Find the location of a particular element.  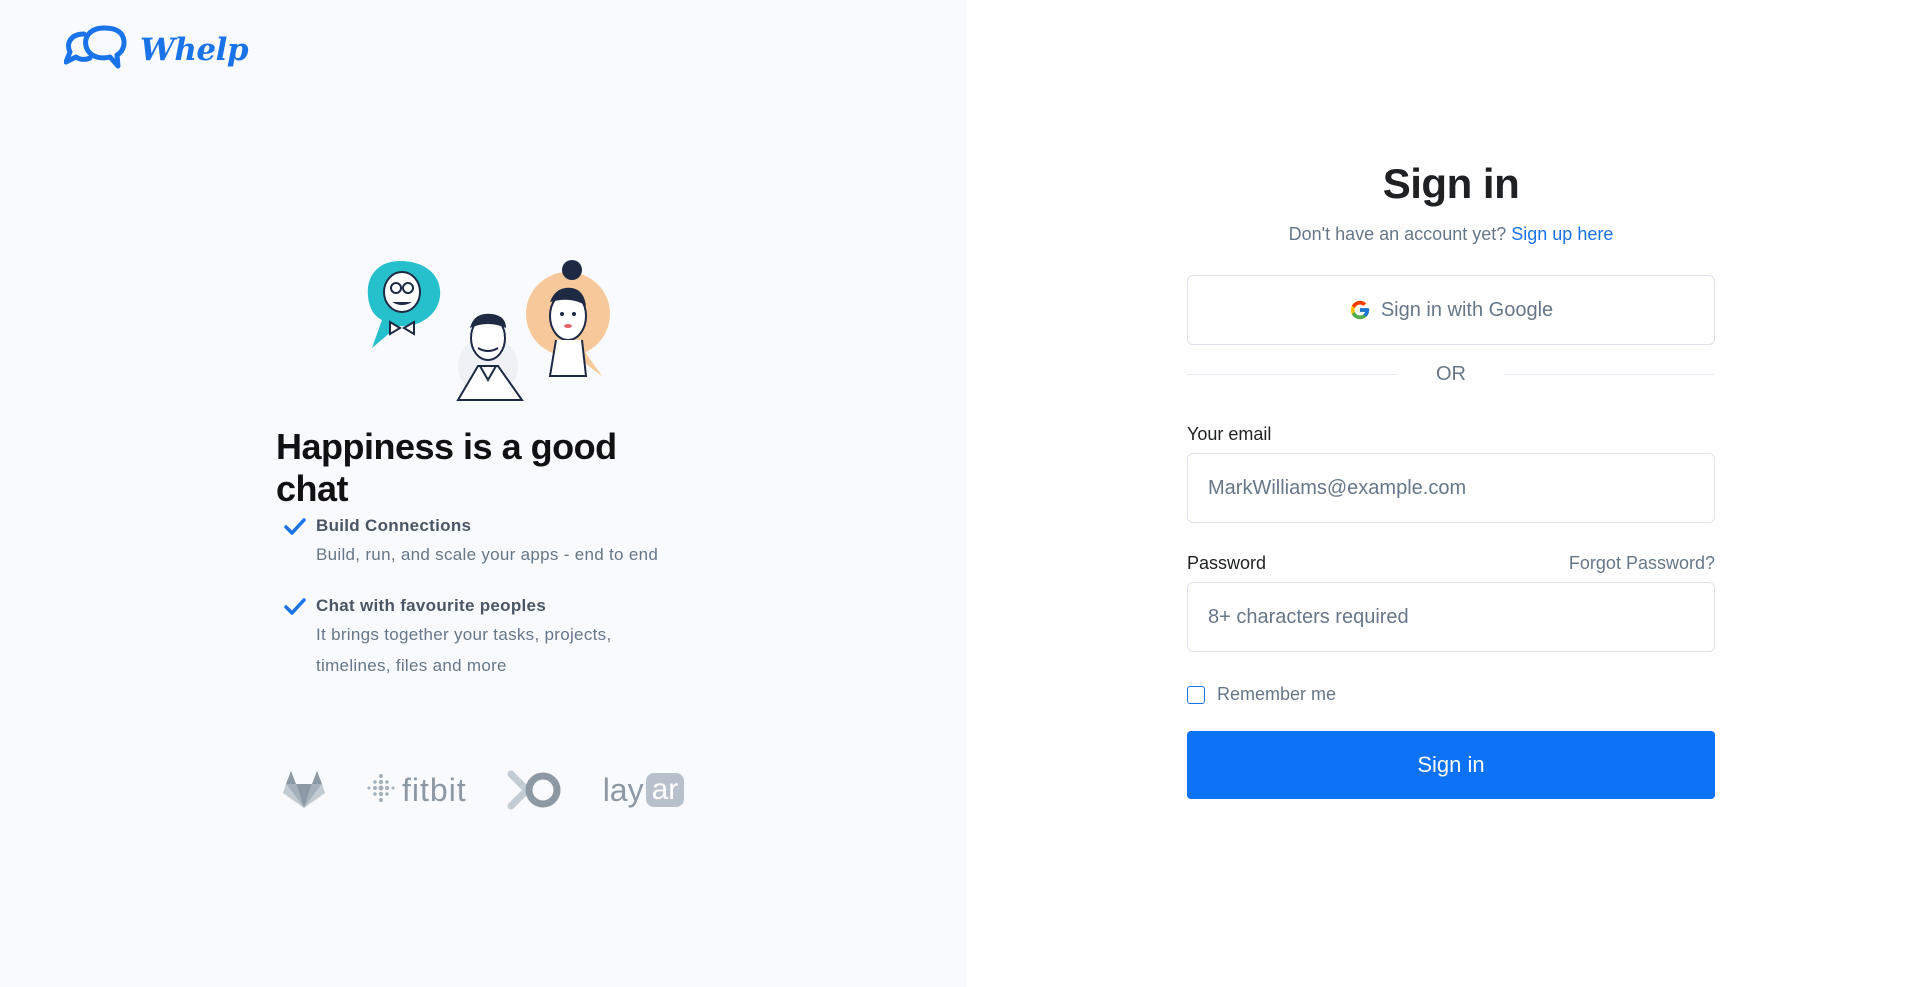

chat-people-illustration is located at coordinates (485, 329).